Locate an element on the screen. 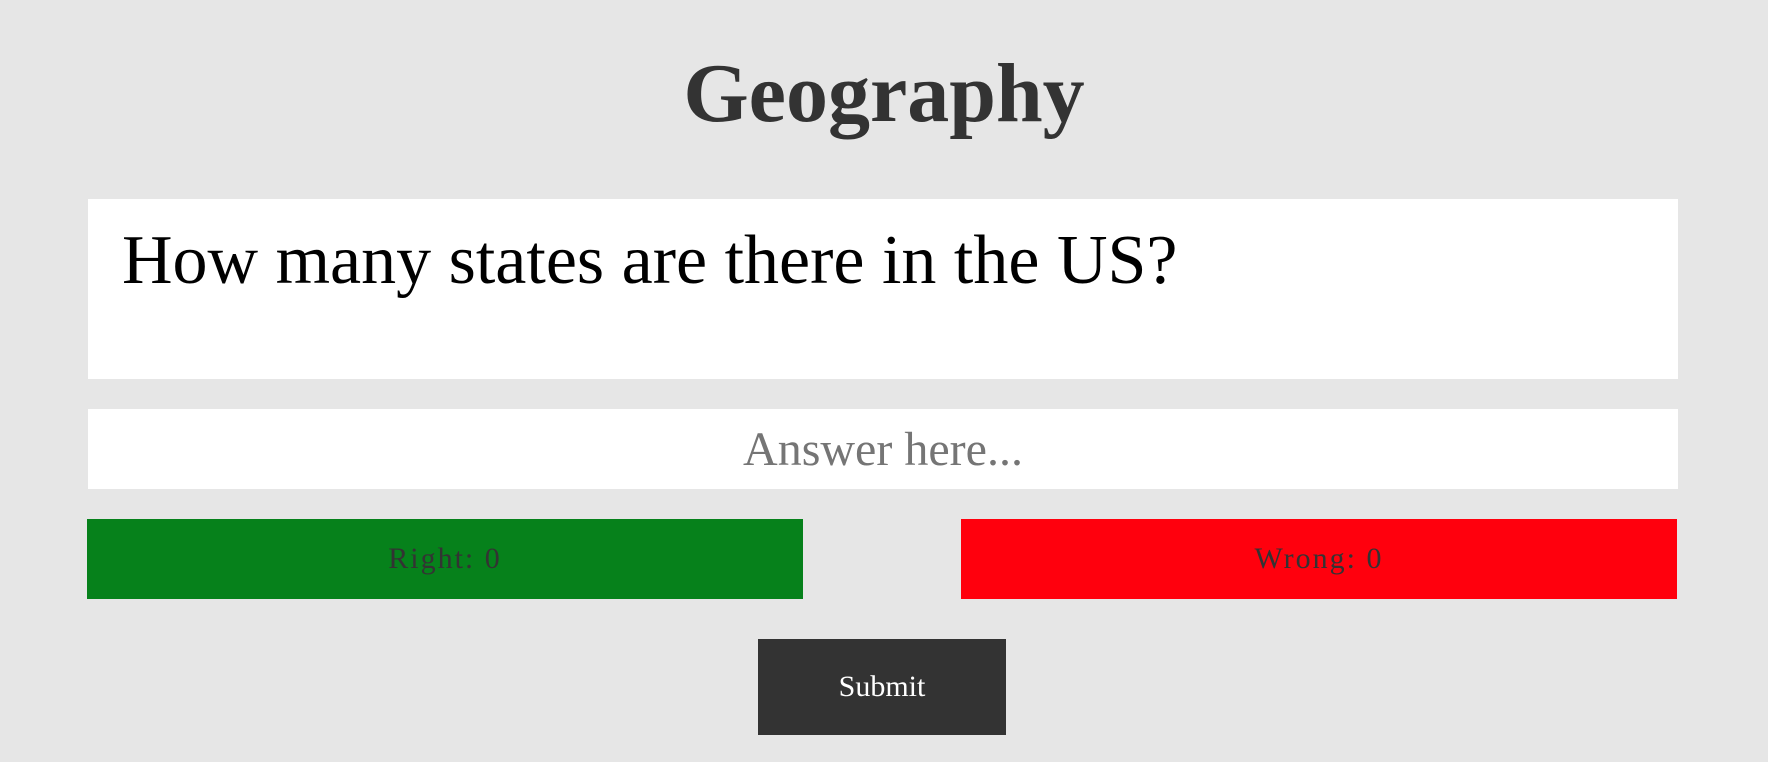 This screenshot has height=762, width=1768. answer-input is located at coordinates (883, 449).